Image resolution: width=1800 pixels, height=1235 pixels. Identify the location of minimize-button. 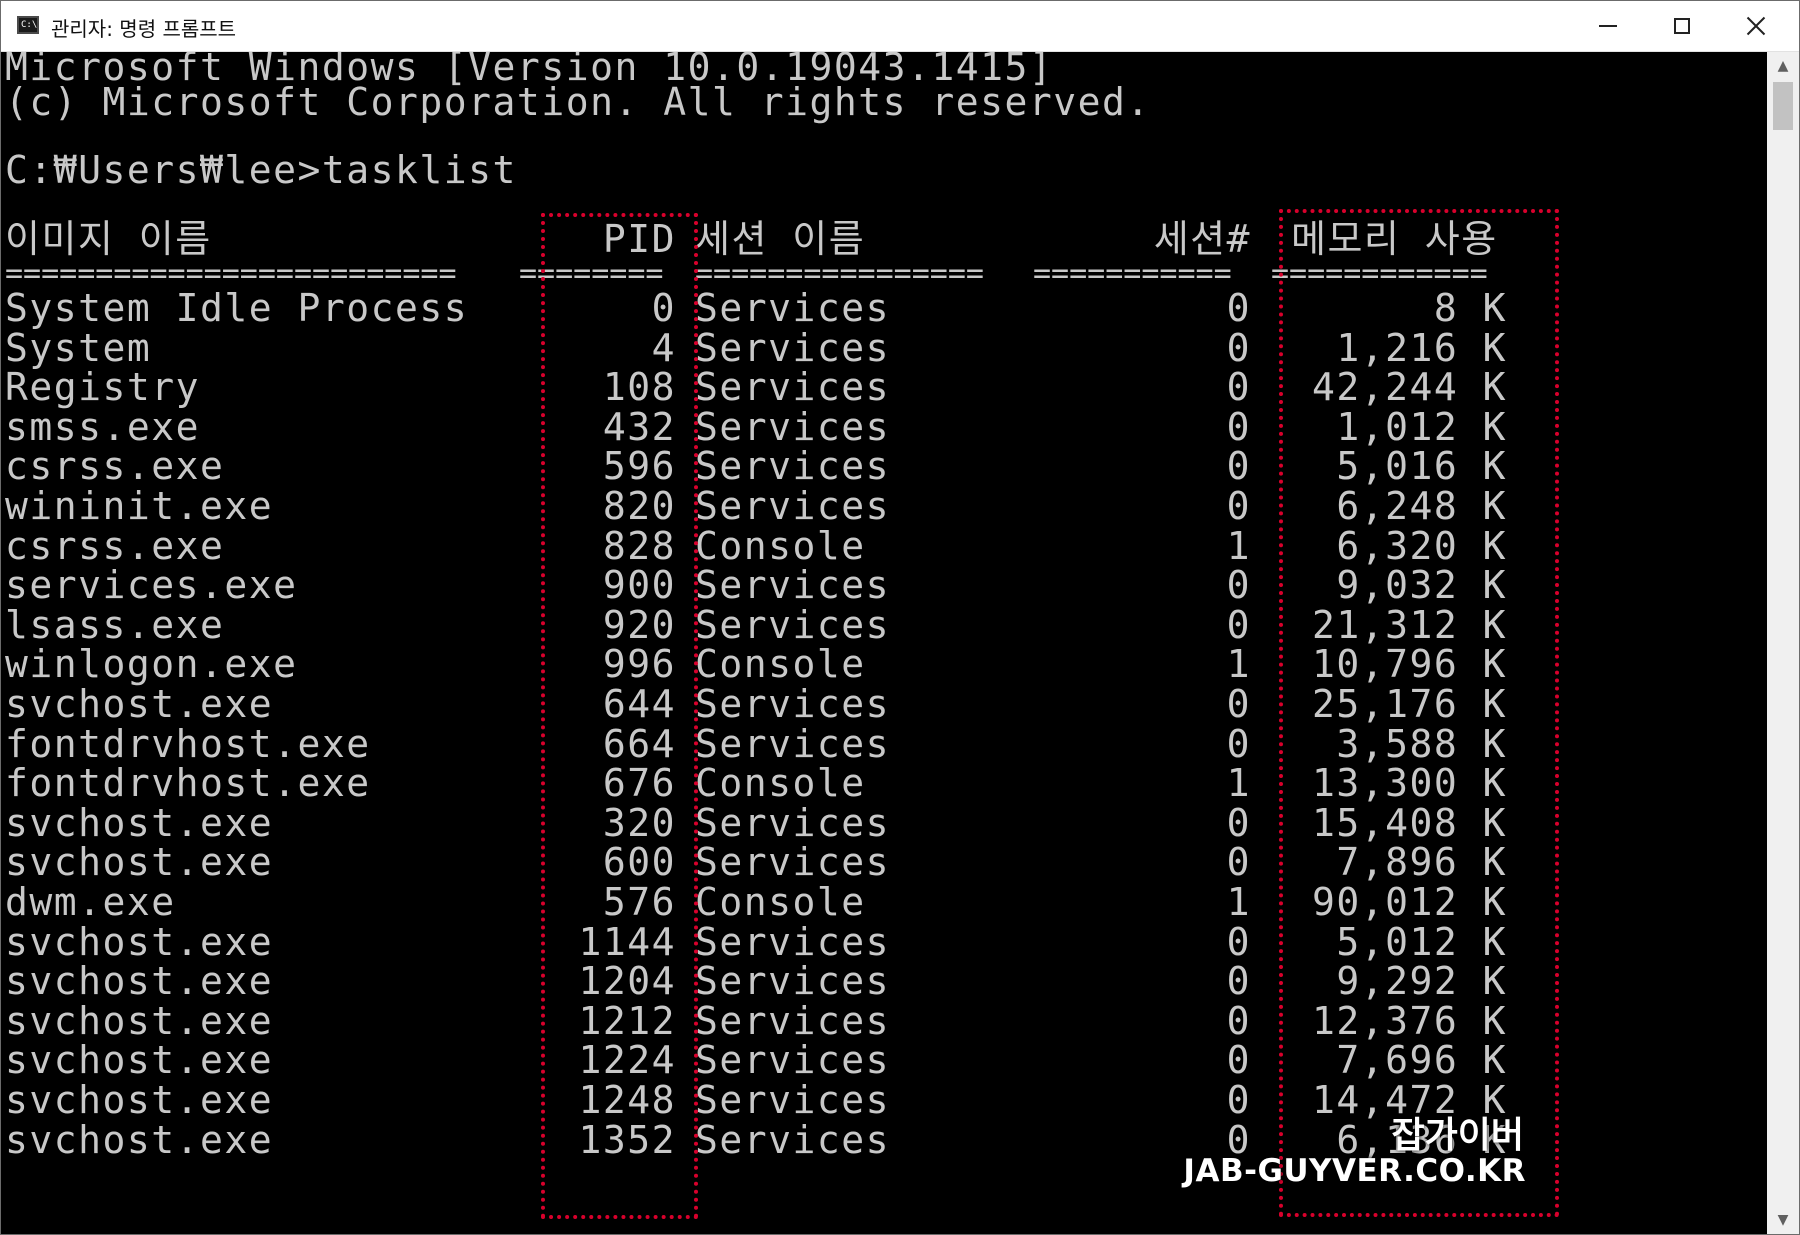
(1608, 26).